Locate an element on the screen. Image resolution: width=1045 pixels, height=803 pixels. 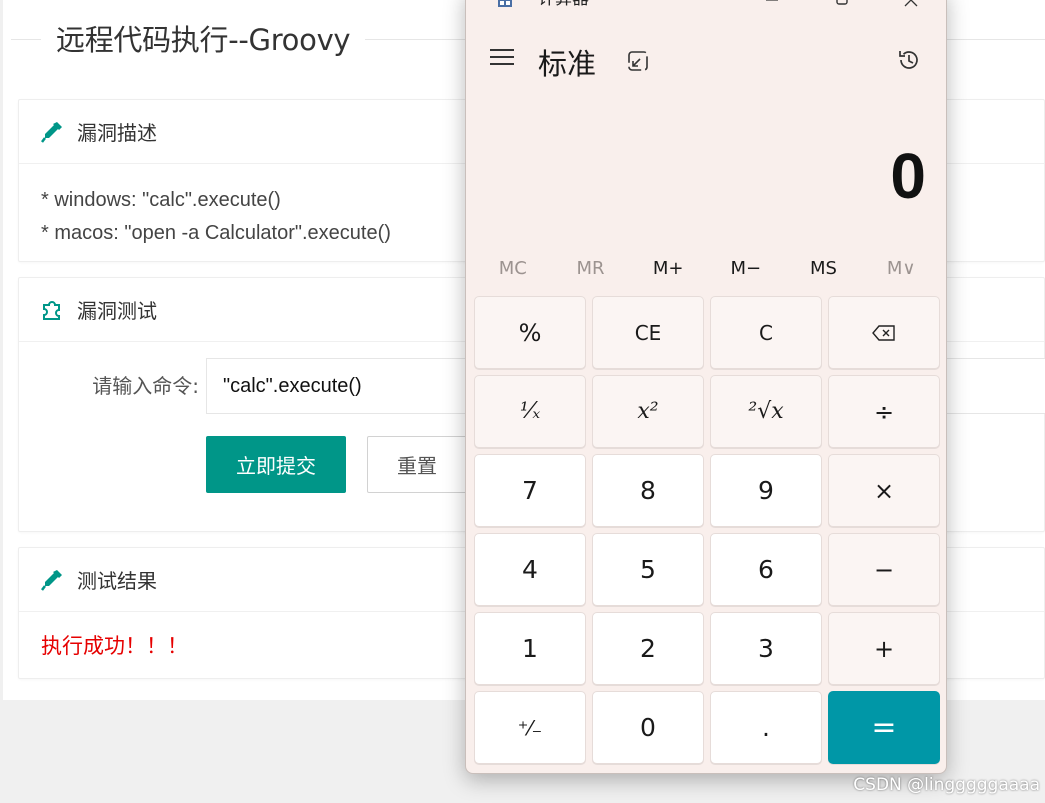
multiply-key: × is located at coordinates (884, 490).